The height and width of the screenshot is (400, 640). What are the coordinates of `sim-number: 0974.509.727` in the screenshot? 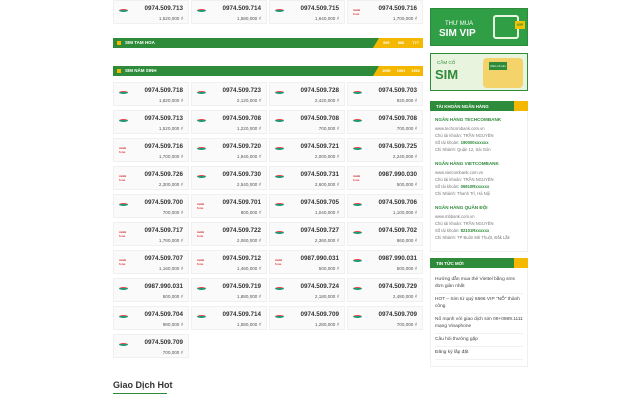 It's located at (319, 230).